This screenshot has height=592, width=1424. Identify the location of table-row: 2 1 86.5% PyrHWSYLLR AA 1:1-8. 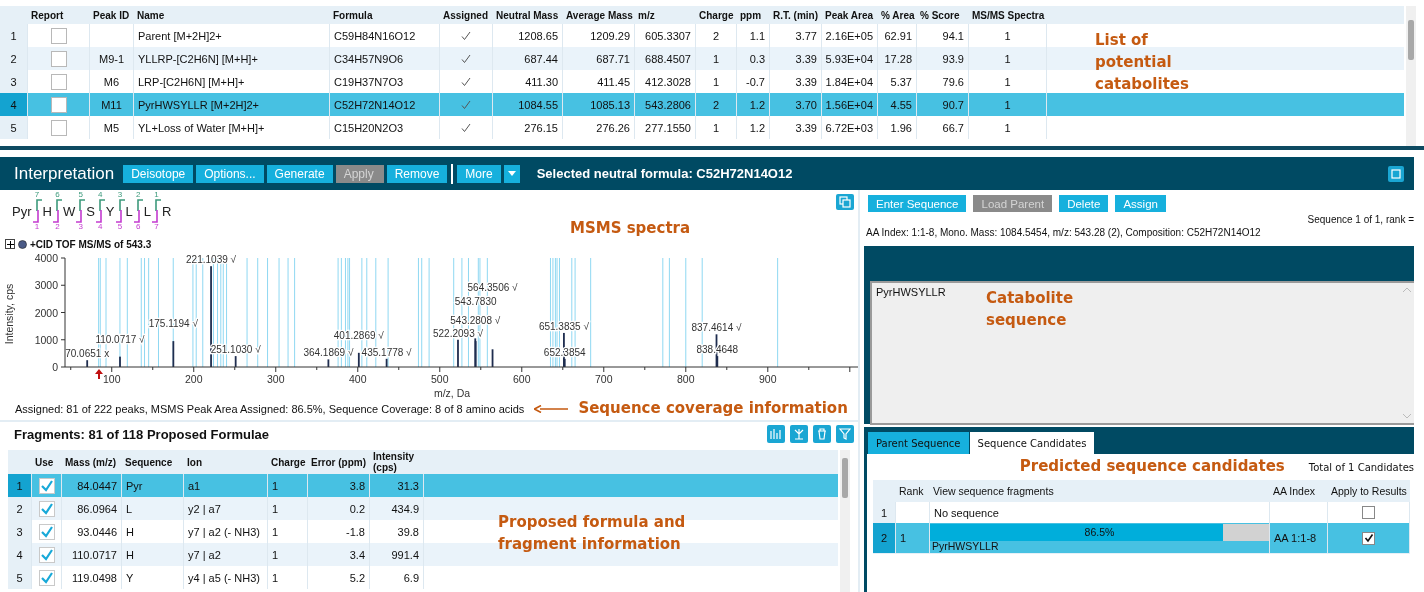
(1141, 538).